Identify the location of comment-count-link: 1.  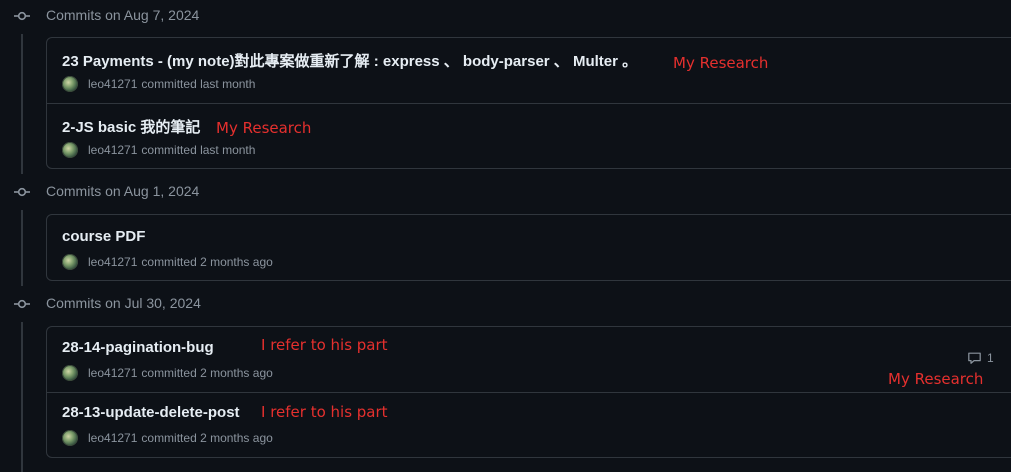
(980, 358).